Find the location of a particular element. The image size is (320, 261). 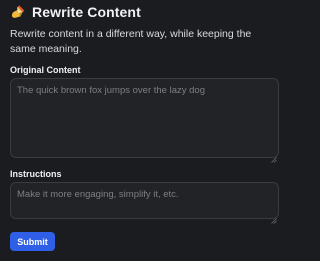

writing-hand-icon is located at coordinates (18, 12).